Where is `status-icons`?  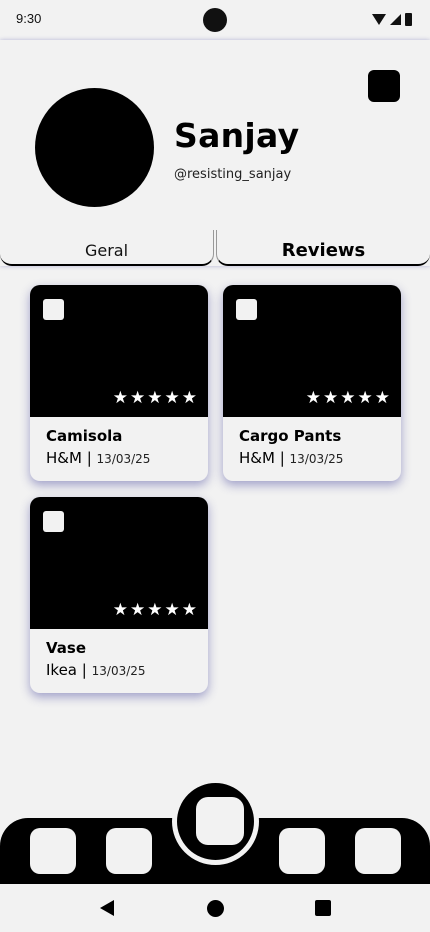 status-icons is located at coordinates (392, 19).